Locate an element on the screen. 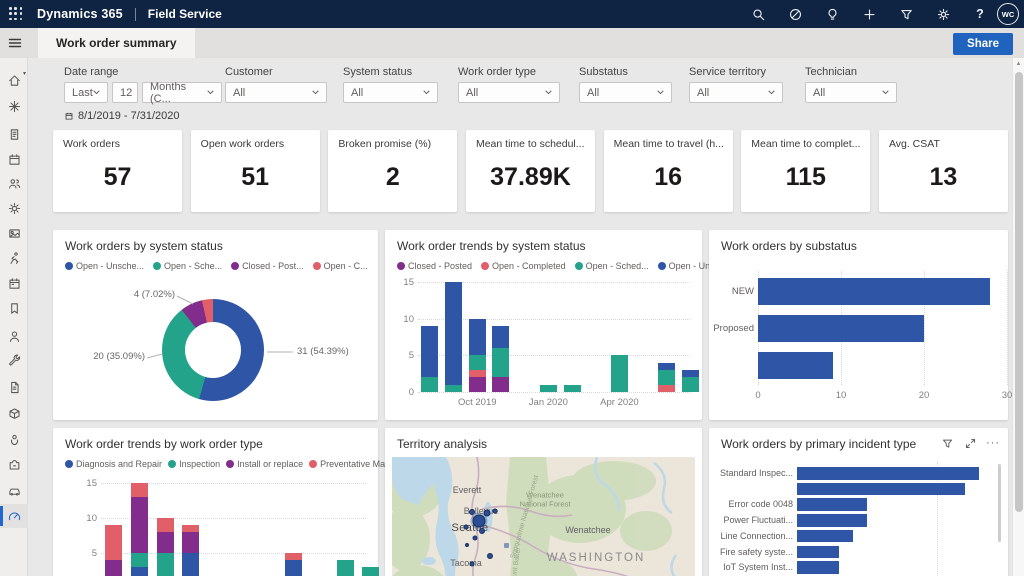 This screenshot has width=1024, height=576. sidebar-item-person-pin is located at coordinates (14, 439).